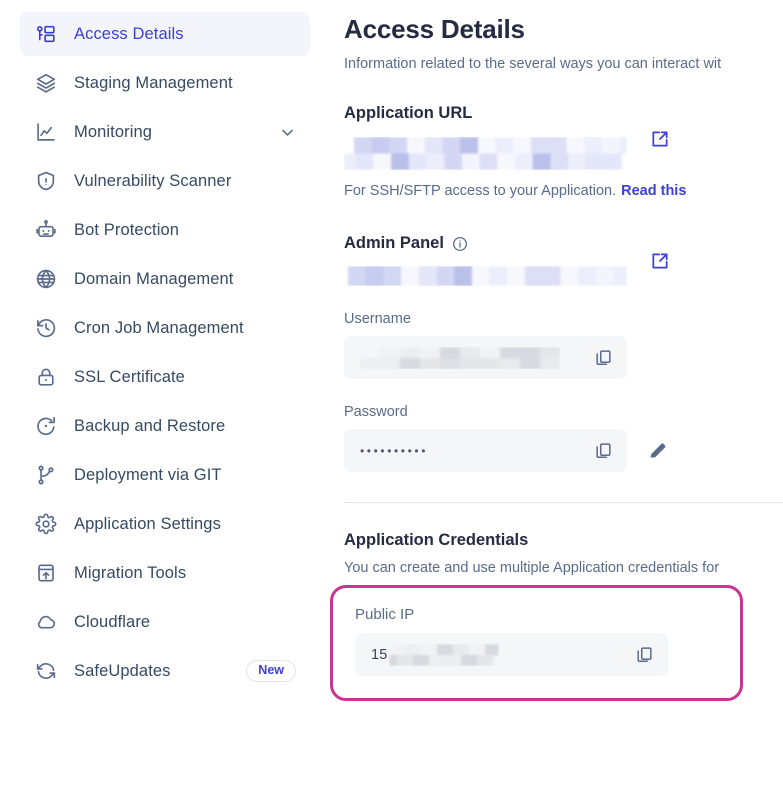 This screenshot has height=792, width=783. I want to click on admin-panel-url-row, so click(563, 269).